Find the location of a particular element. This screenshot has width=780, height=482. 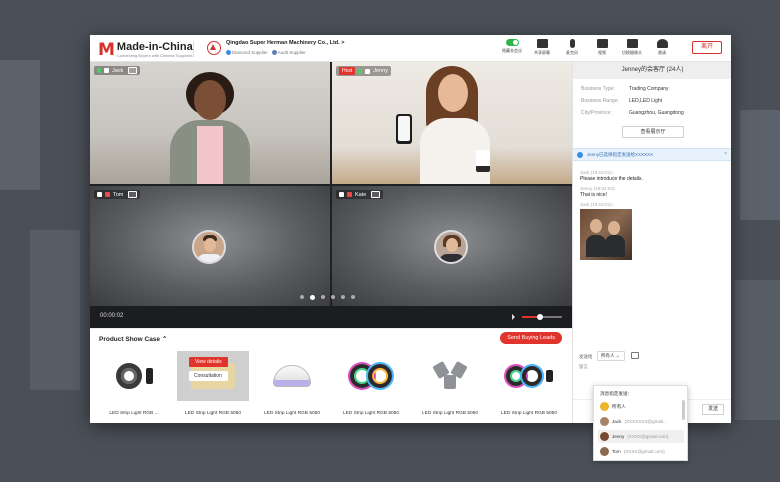

avatar is located at coordinates (604, 451).